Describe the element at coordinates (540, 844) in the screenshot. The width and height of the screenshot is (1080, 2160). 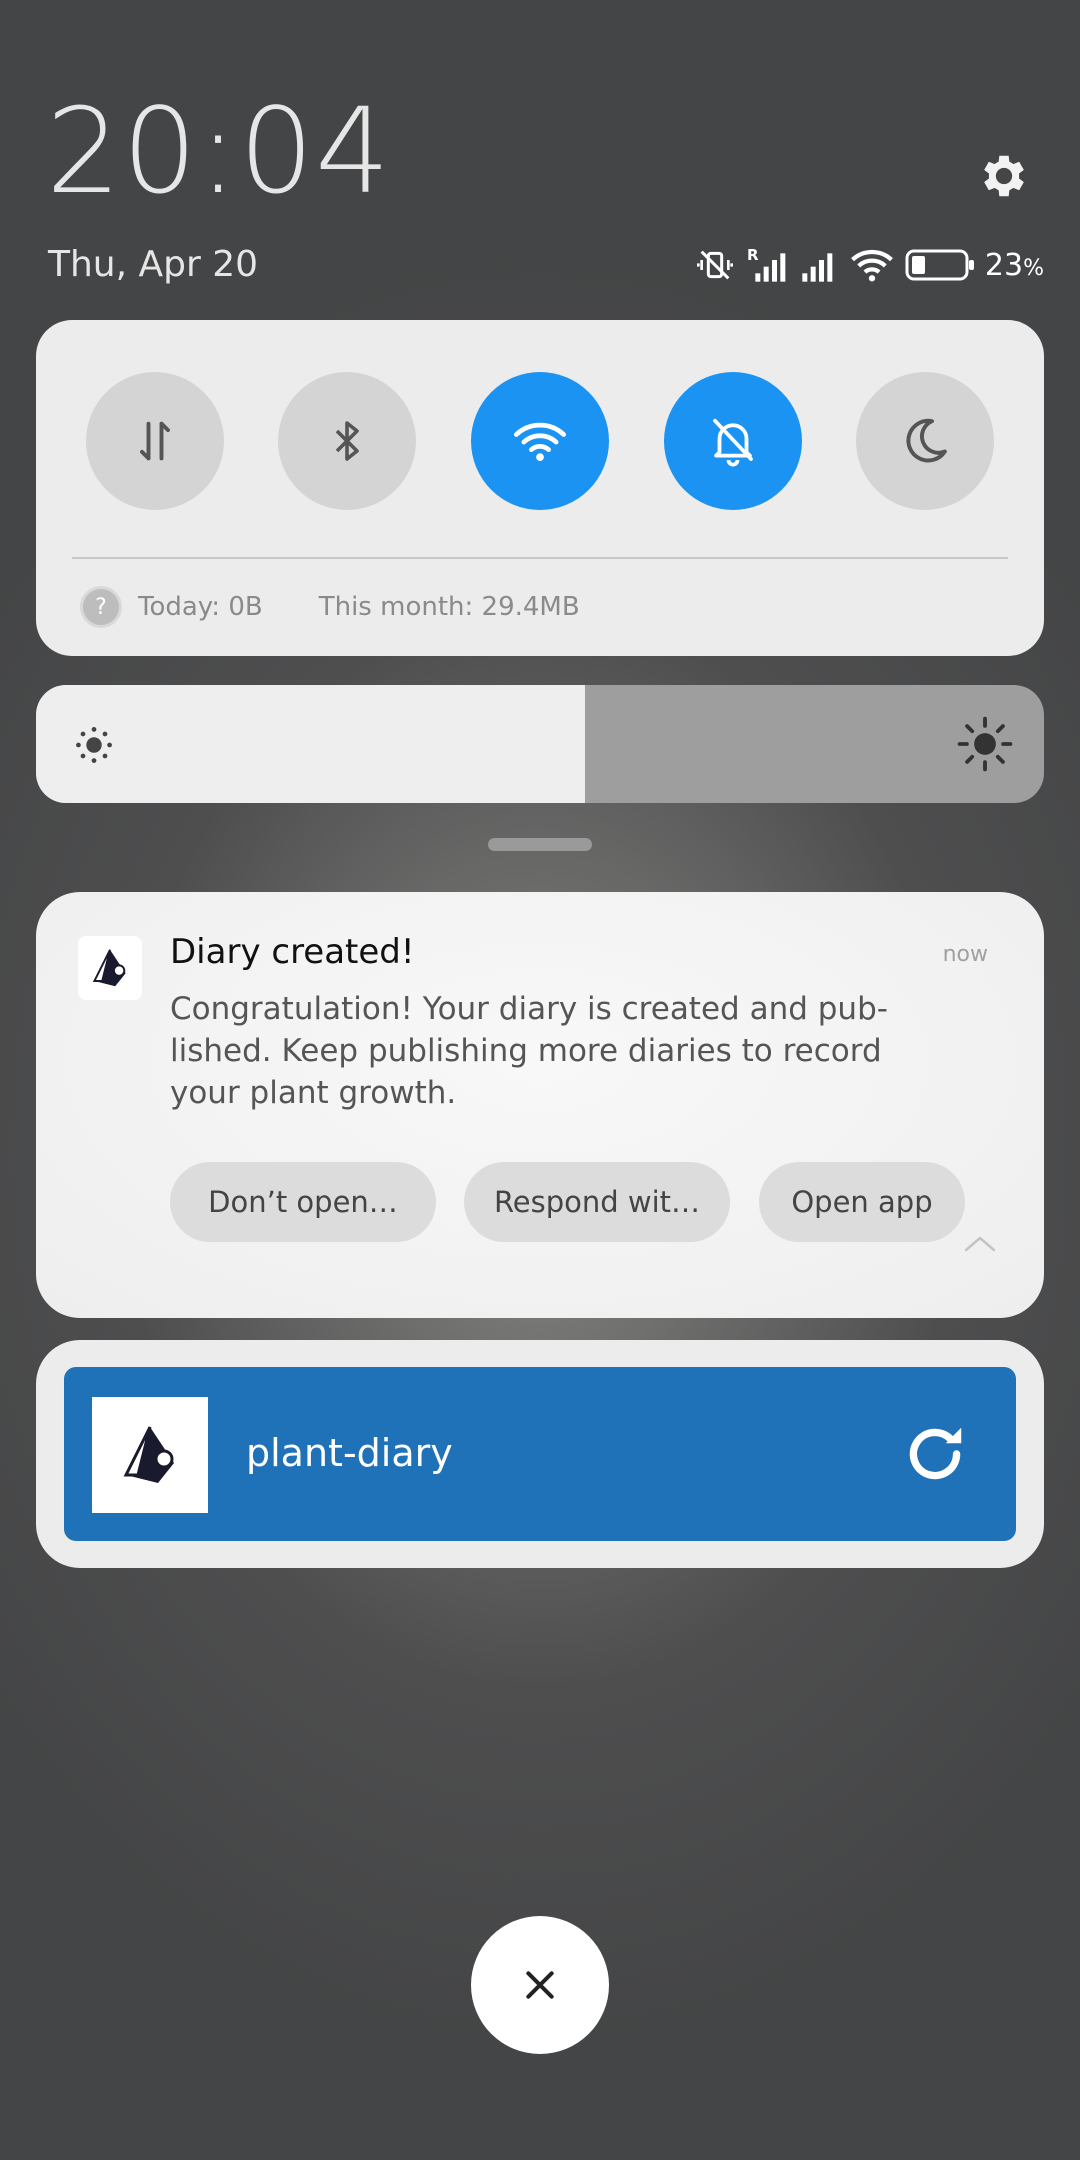
I see `drawer-handle` at that location.